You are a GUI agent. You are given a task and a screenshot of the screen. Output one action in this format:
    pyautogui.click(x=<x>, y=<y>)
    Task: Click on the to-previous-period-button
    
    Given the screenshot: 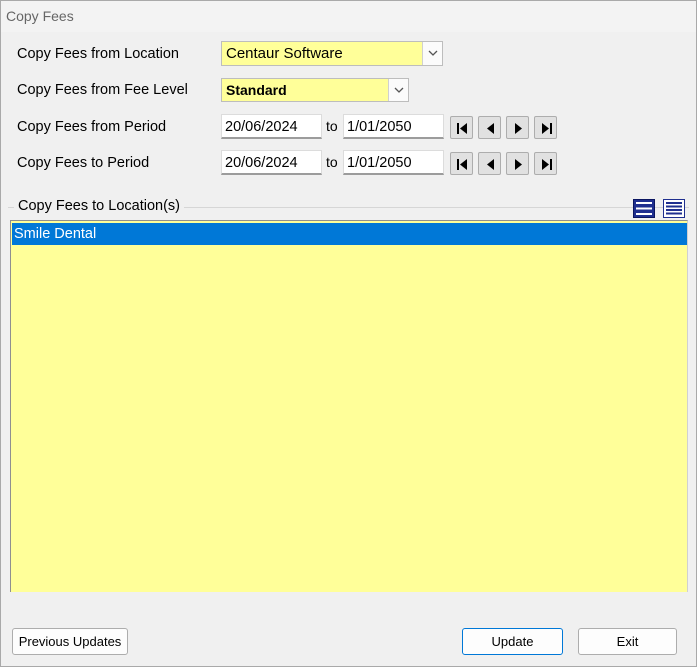 What is the action you would take?
    pyautogui.click(x=489, y=163)
    